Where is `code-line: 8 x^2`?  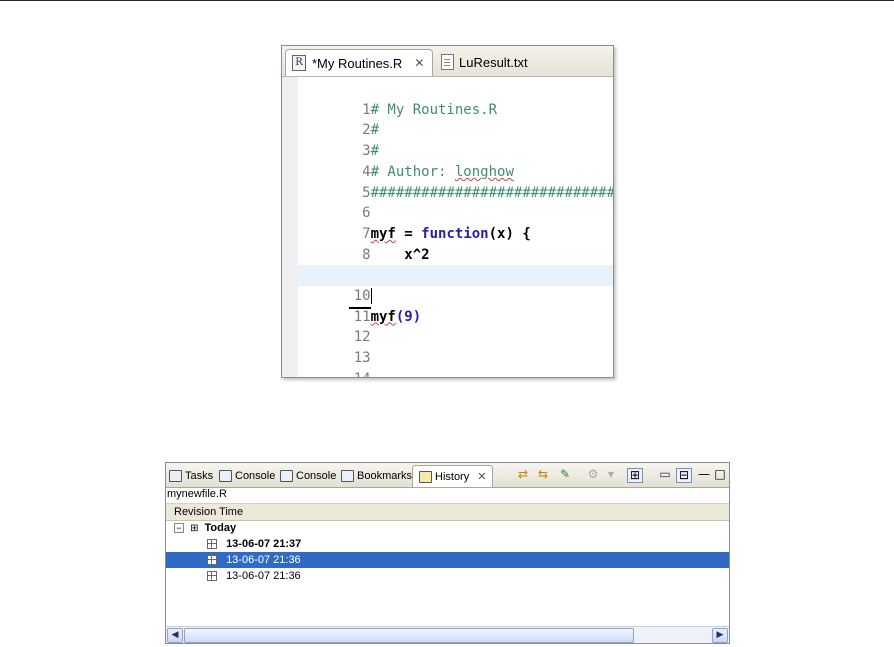
code-line: 8 x^2 is located at coordinates (396, 254).